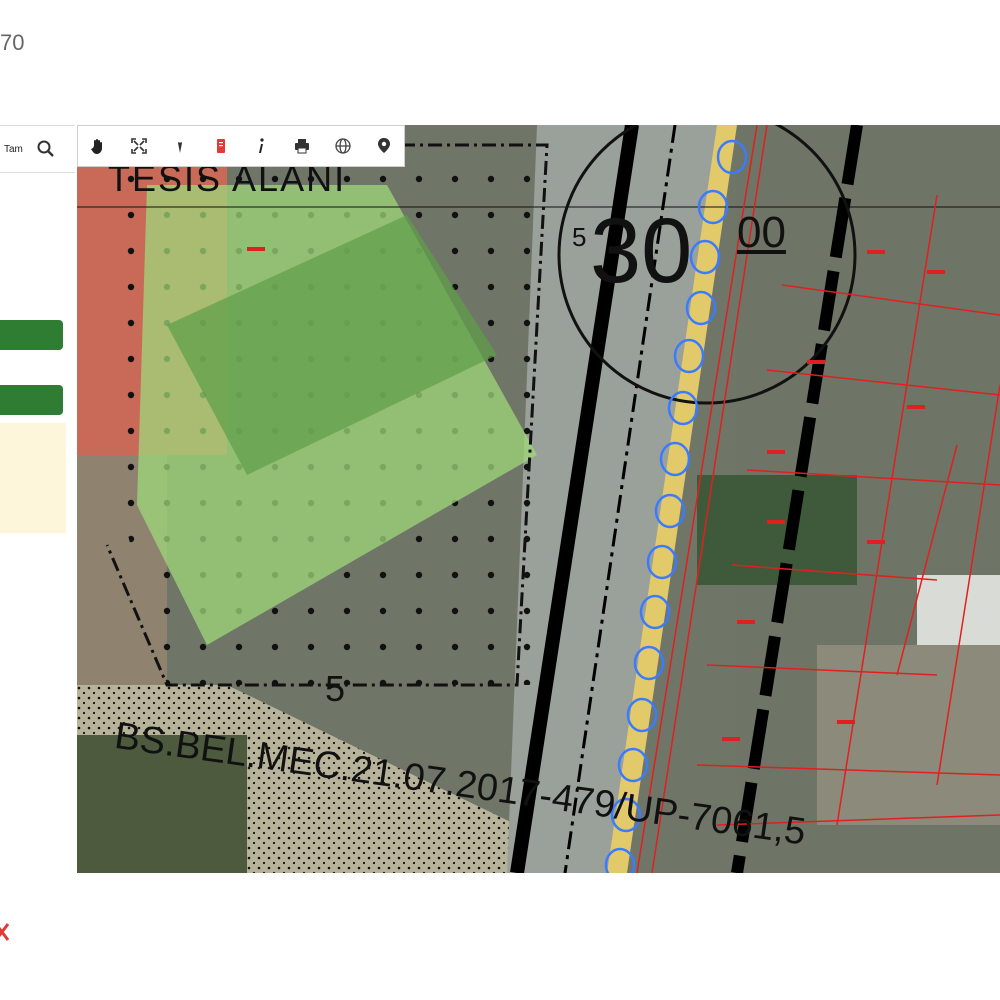  I want to click on primary-action-button, so click(31, 335).